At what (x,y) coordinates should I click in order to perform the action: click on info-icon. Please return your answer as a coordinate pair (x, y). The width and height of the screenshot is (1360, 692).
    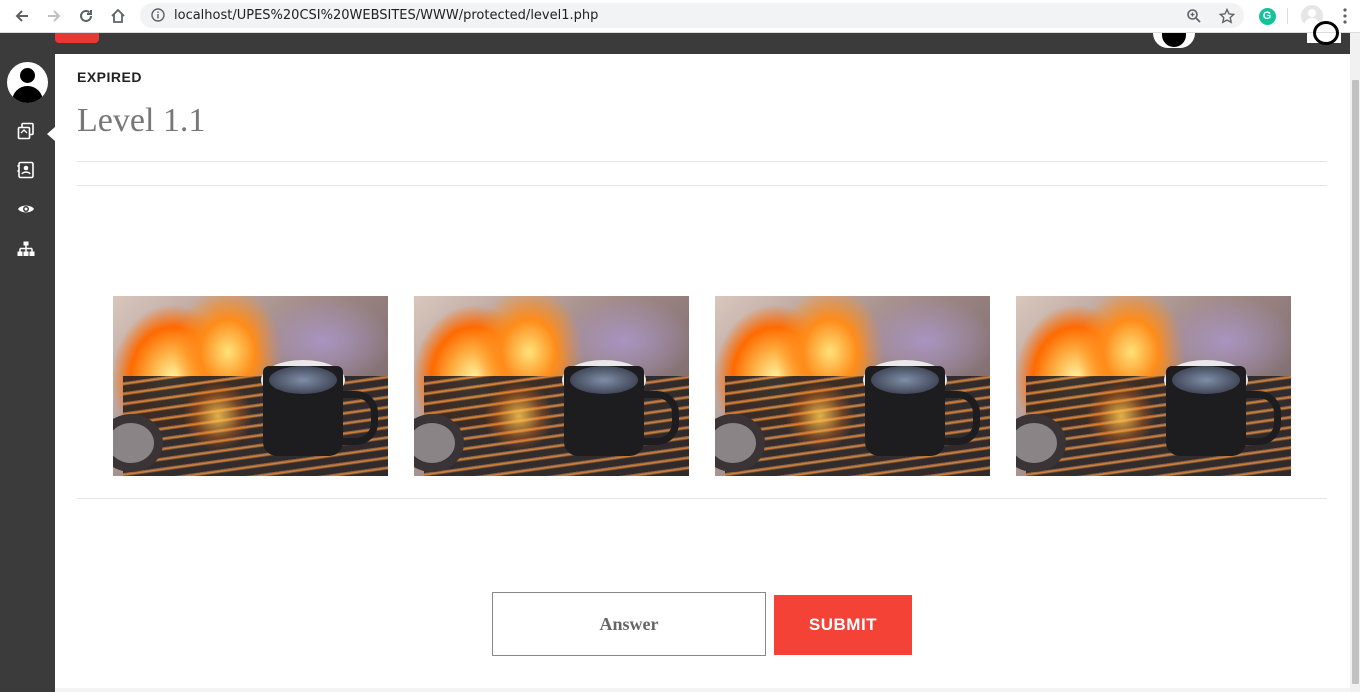
    Looking at the image, I should click on (158, 15).